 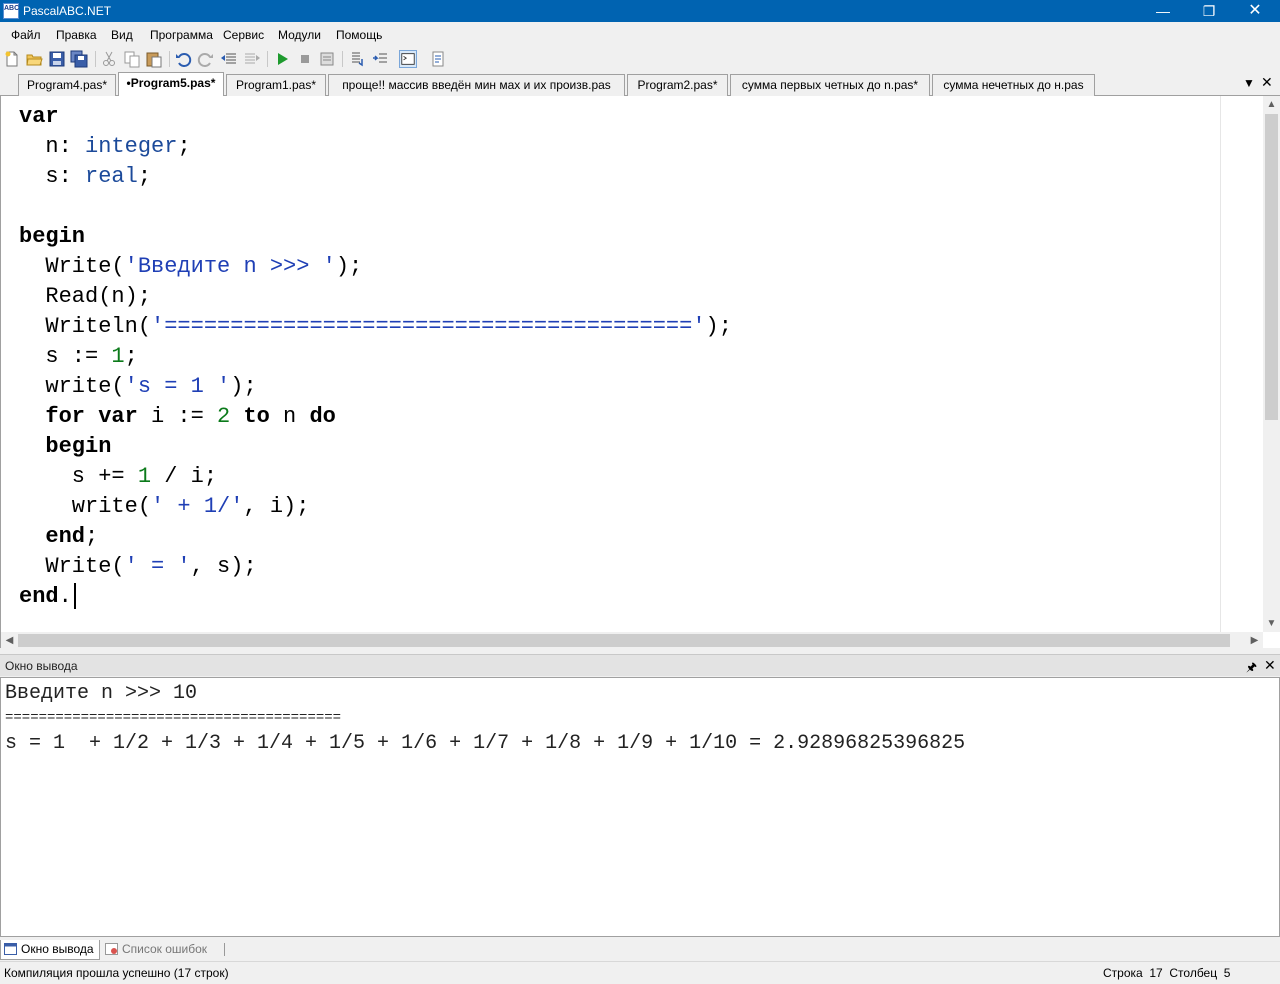 What do you see at coordinates (72, 266) in the screenshot?
I see `code-token: Write(` at bounding box center [72, 266].